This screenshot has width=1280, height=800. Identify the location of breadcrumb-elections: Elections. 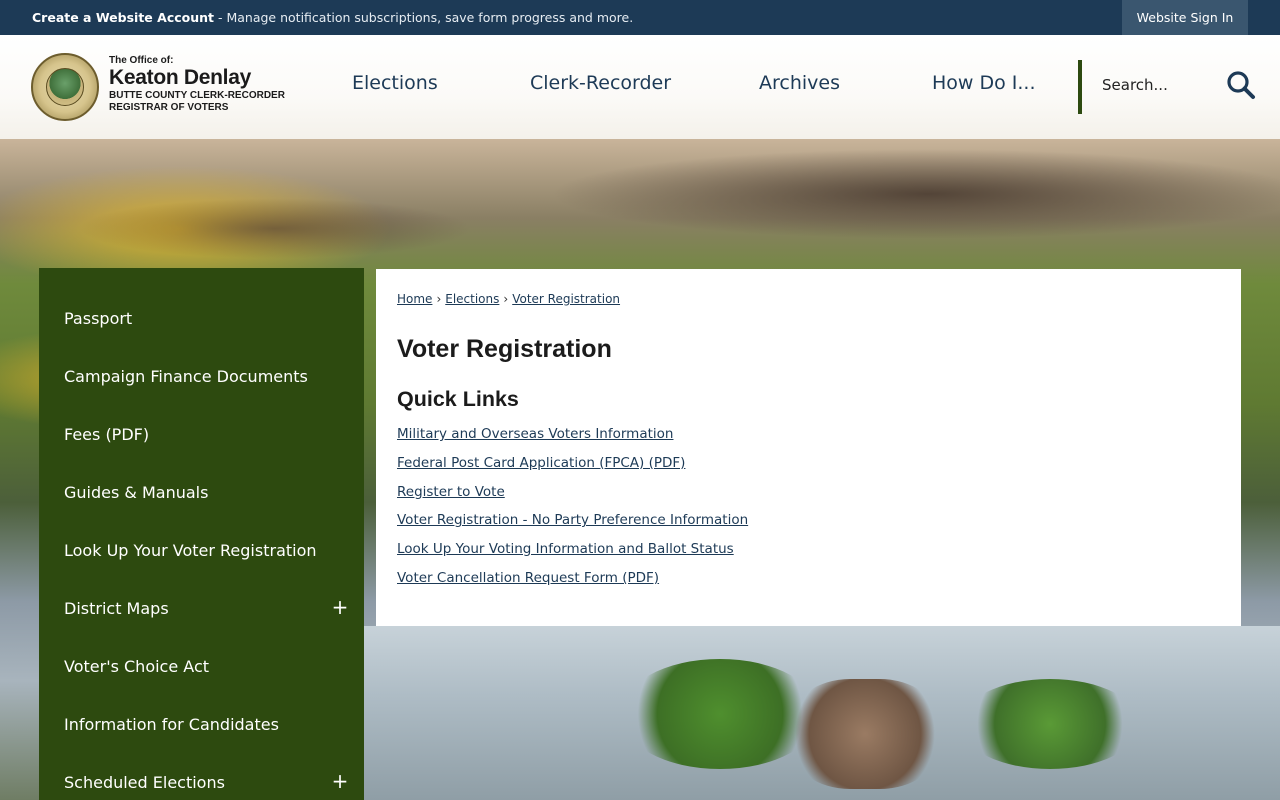
(472, 299).